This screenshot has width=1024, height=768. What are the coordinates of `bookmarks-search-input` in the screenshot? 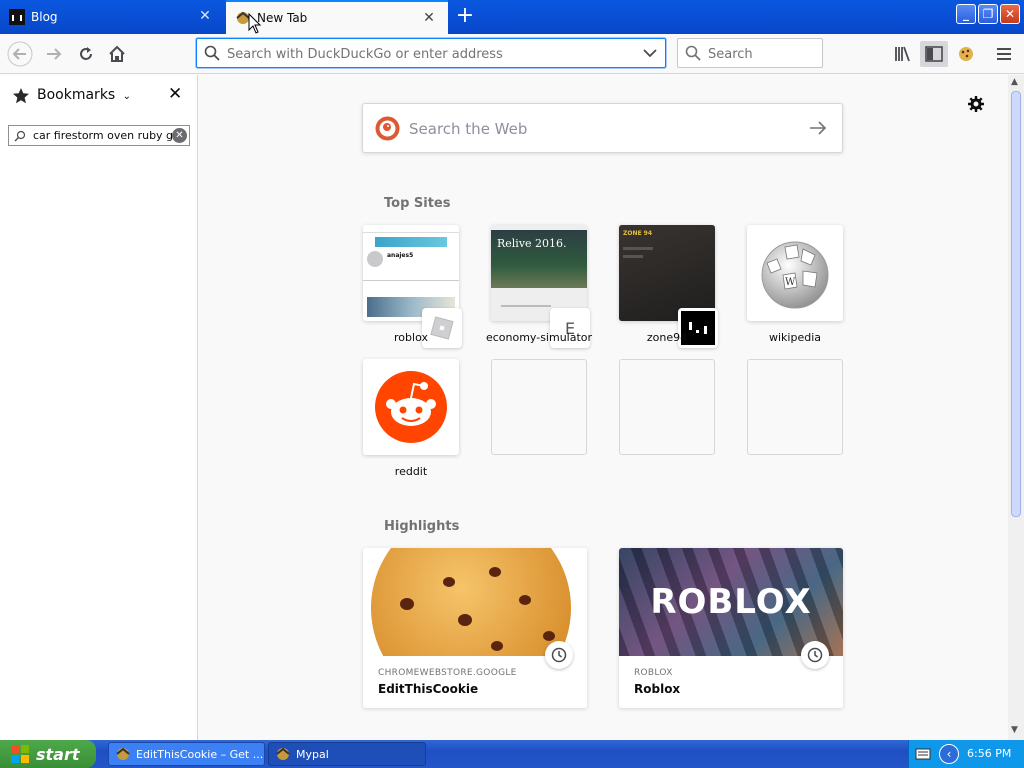 It's located at (103, 135).